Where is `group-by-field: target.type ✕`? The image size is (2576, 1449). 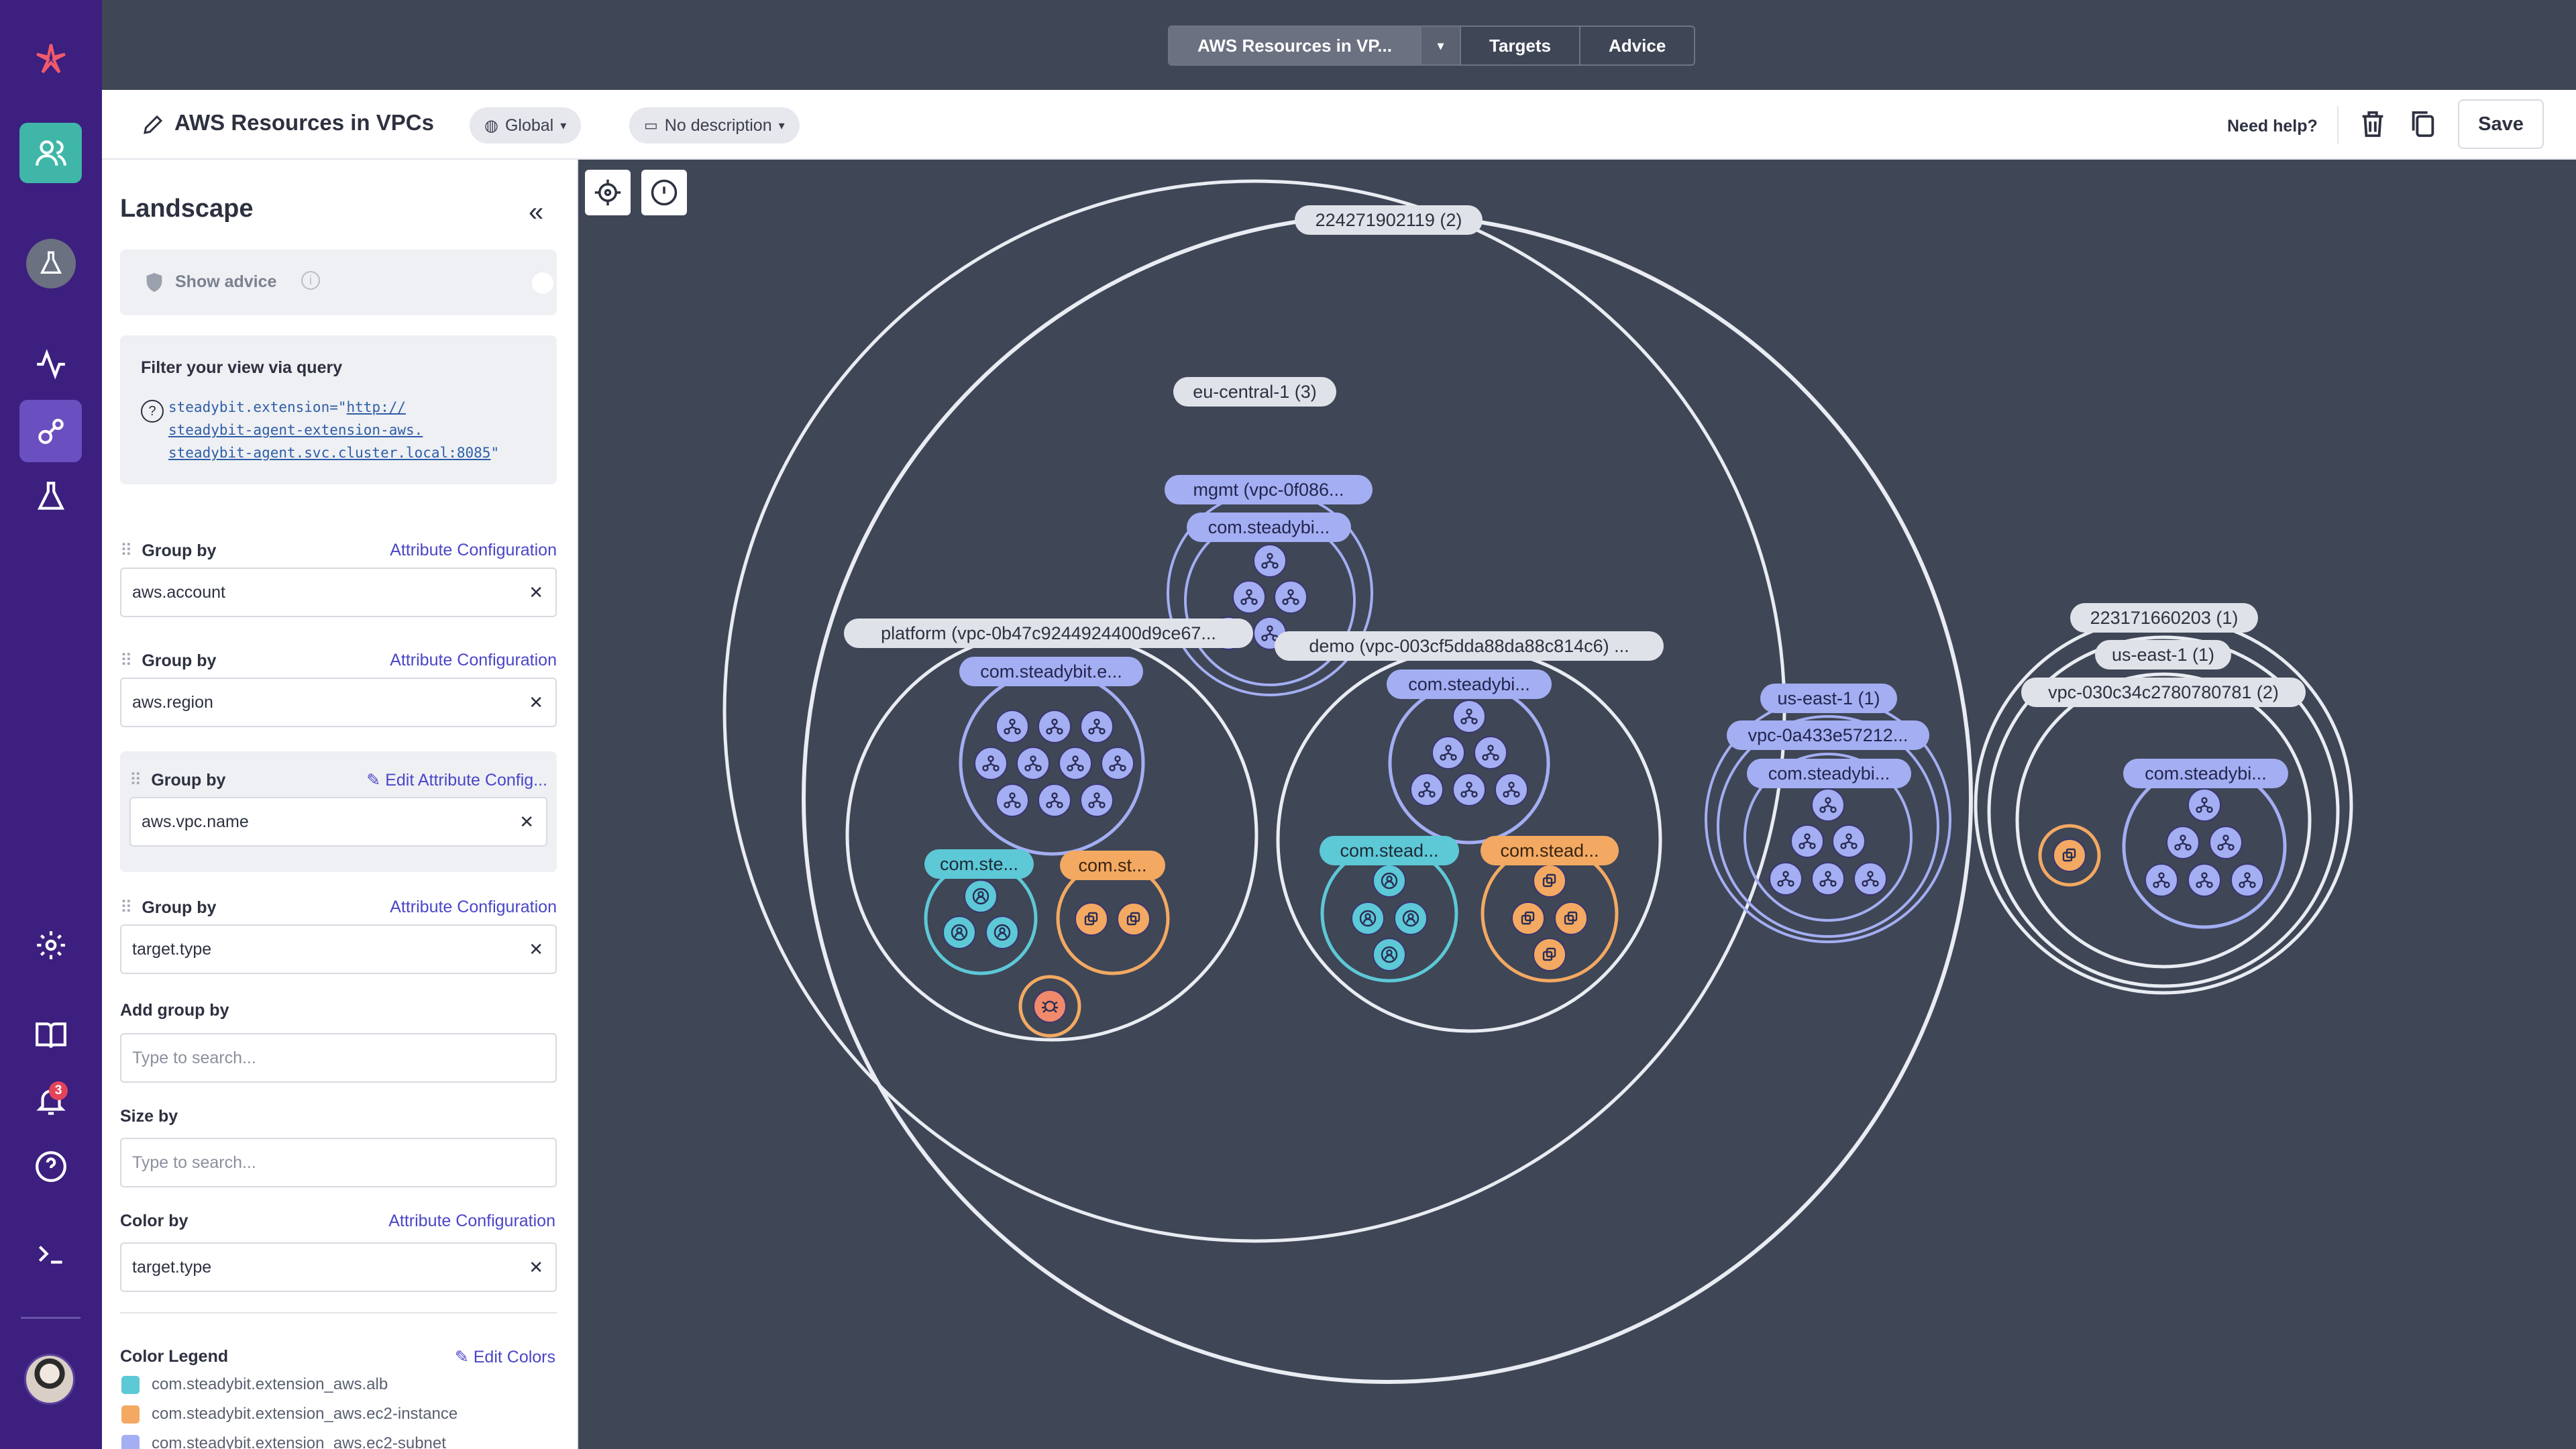
group-by-field: target.type ✕ is located at coordinates (338, 949).